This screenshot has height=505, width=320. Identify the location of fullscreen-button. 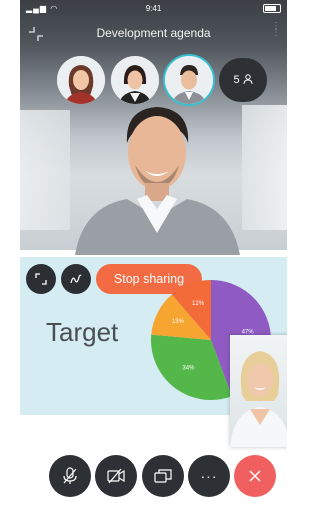
(41, 279).